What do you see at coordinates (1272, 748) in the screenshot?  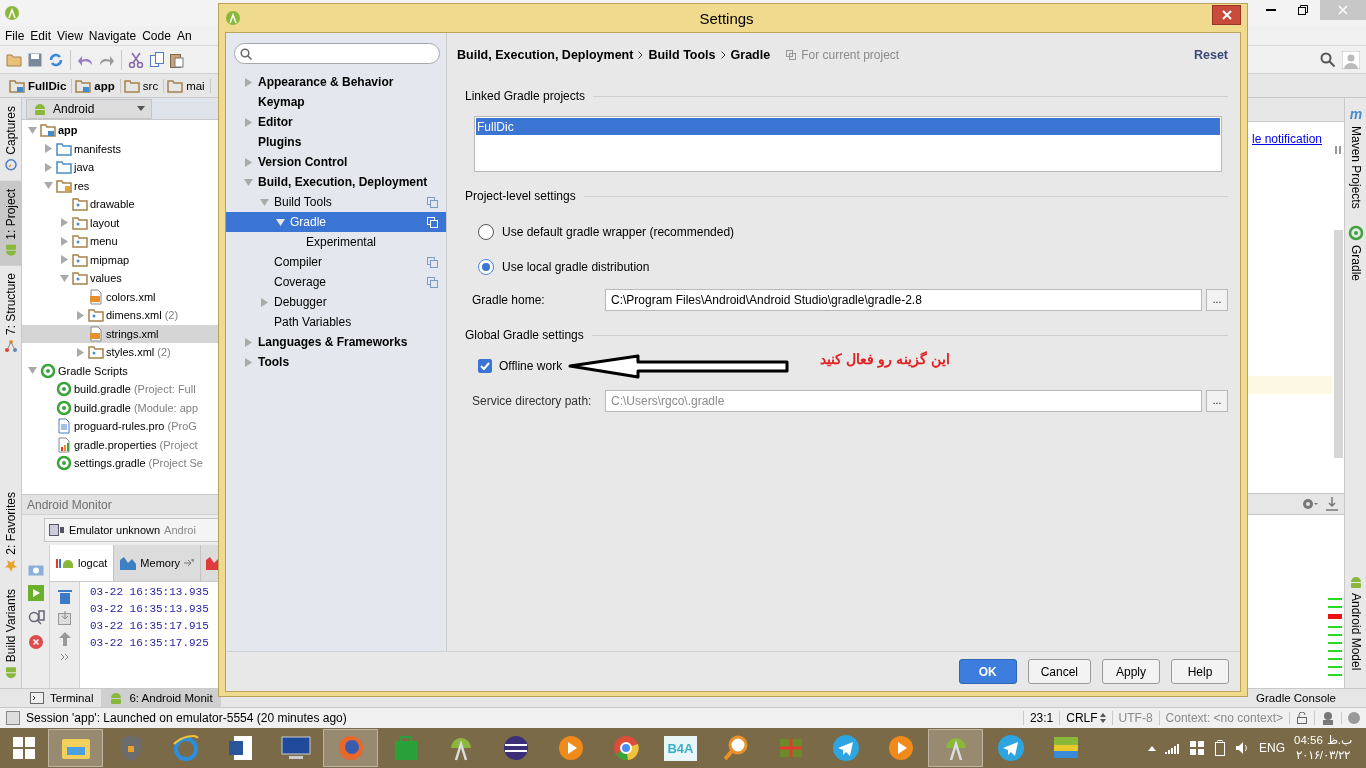 I see `language-indicator: ENG` at bounding box center [1272, 748].